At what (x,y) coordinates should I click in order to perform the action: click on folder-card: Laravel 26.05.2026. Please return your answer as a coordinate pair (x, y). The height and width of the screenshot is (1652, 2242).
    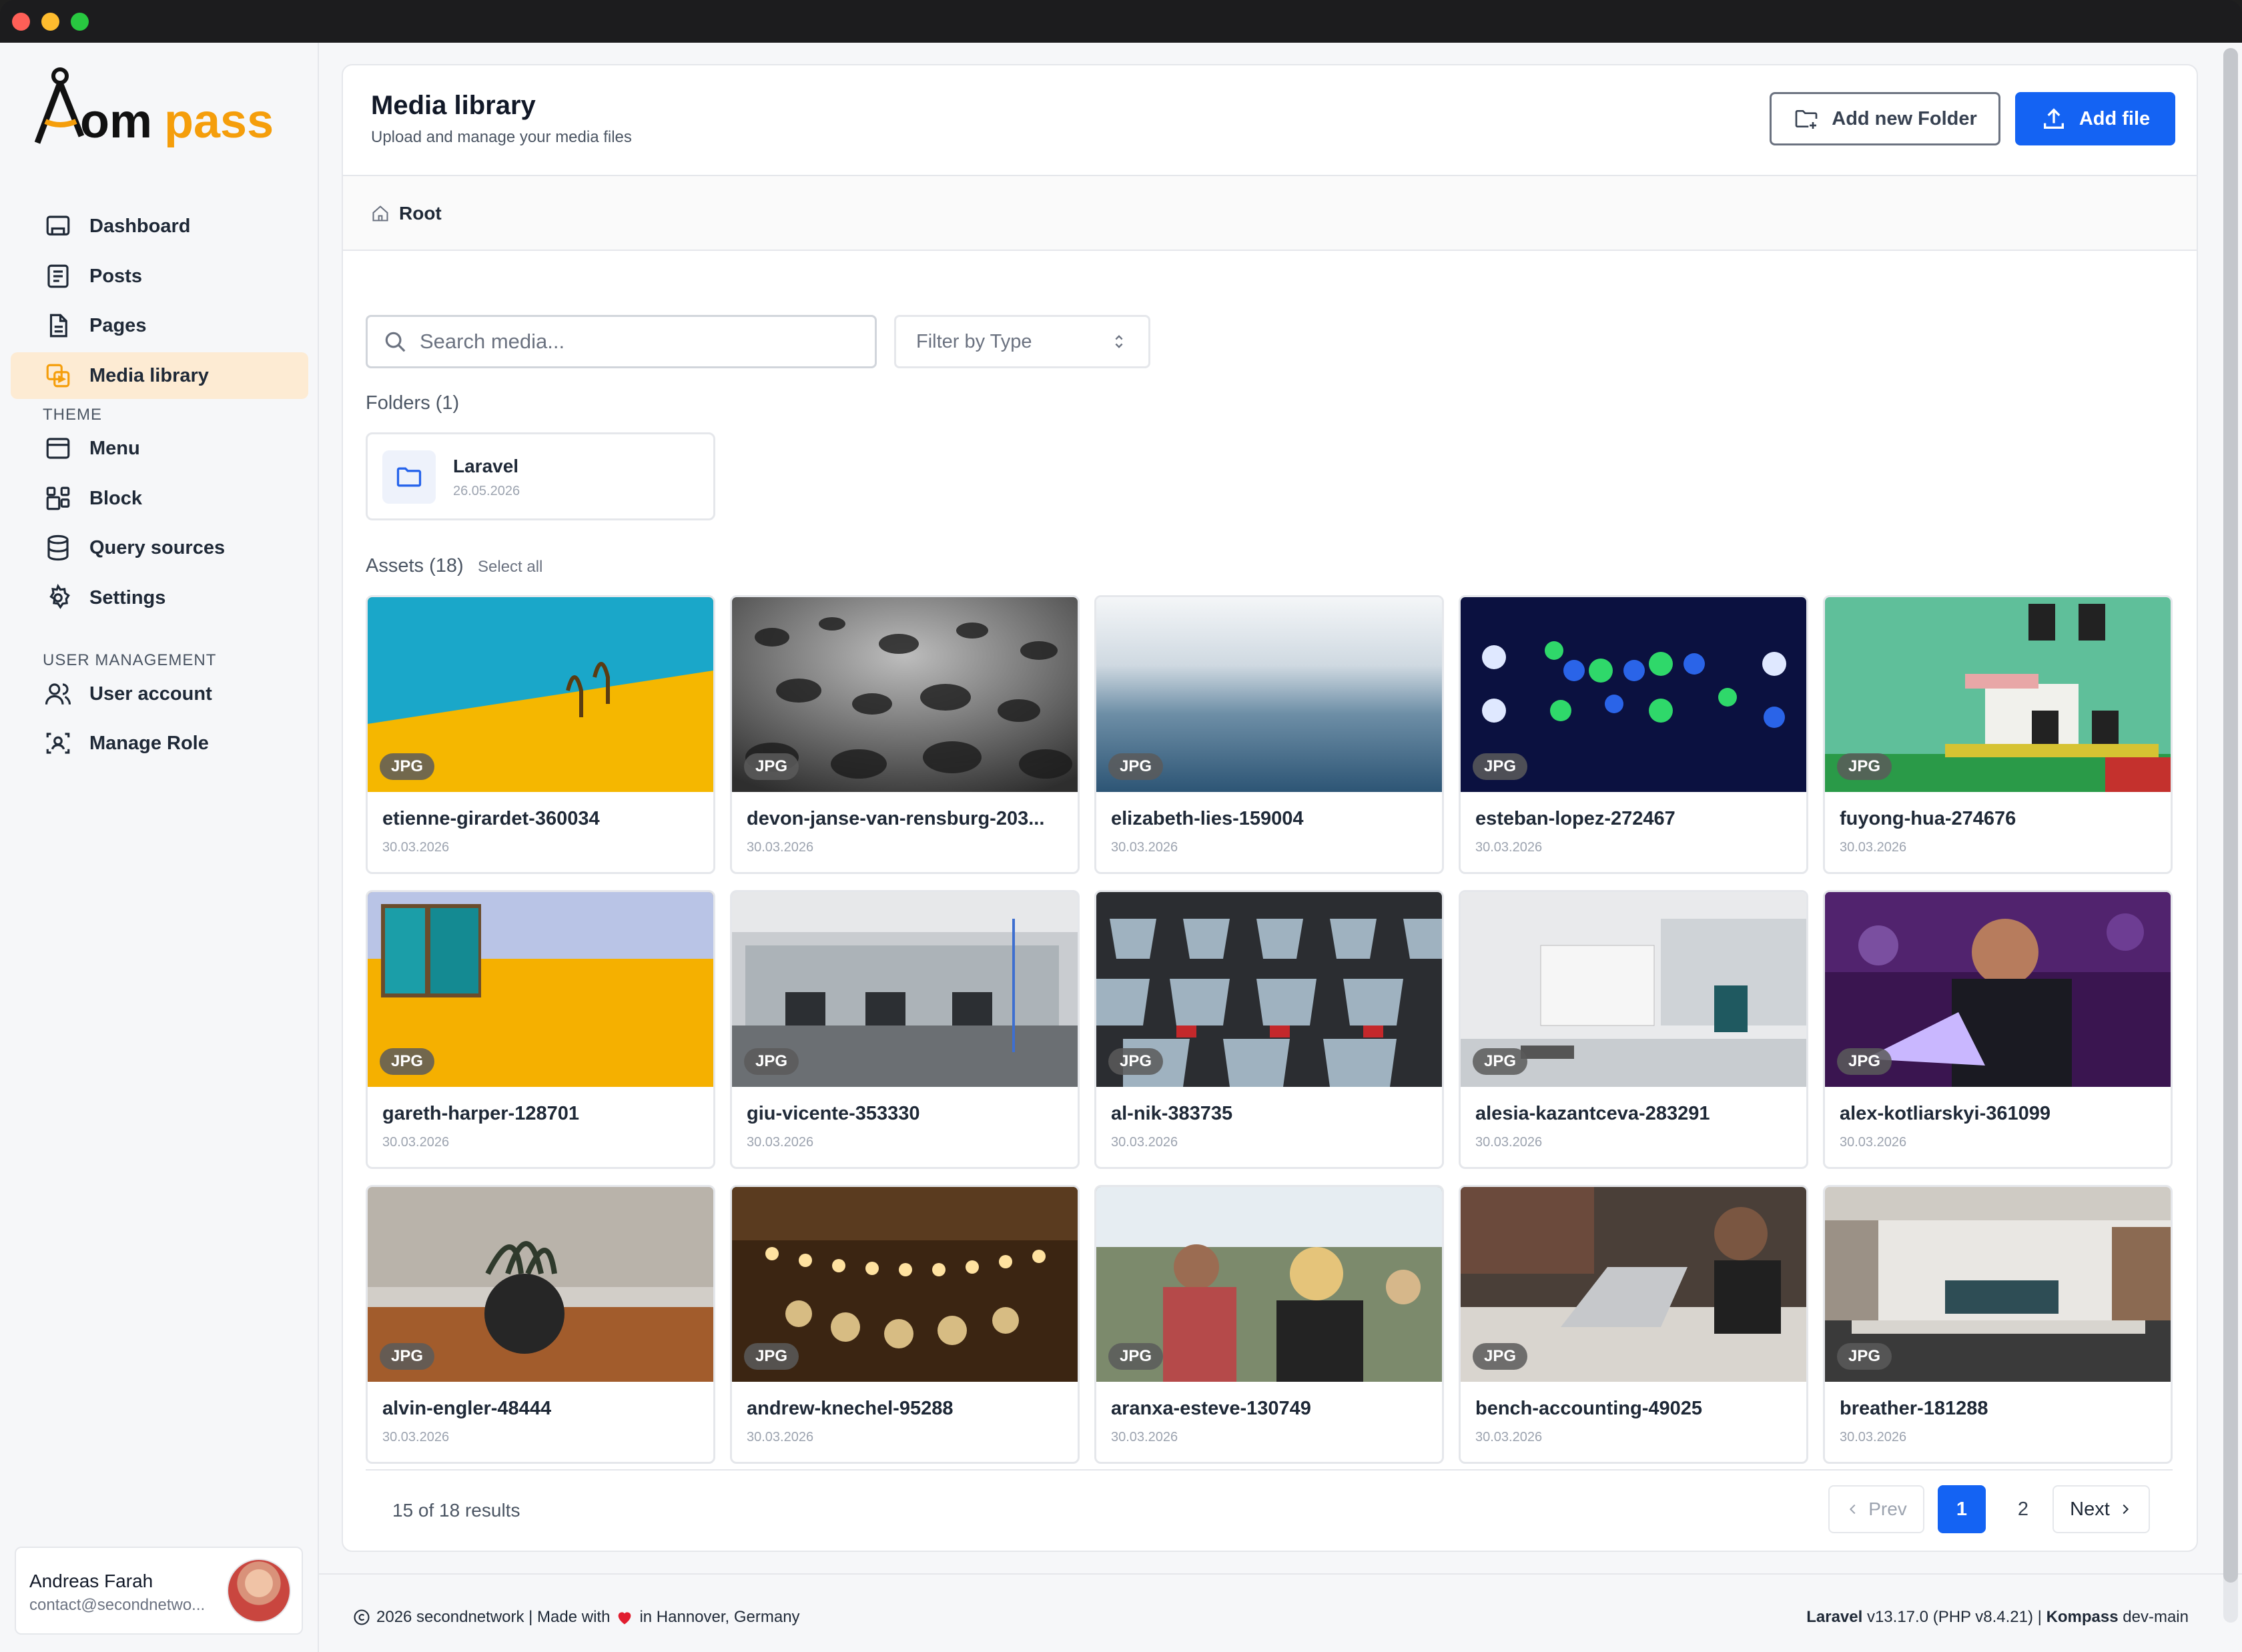
    Looking at the image, I should click on (540, 476).